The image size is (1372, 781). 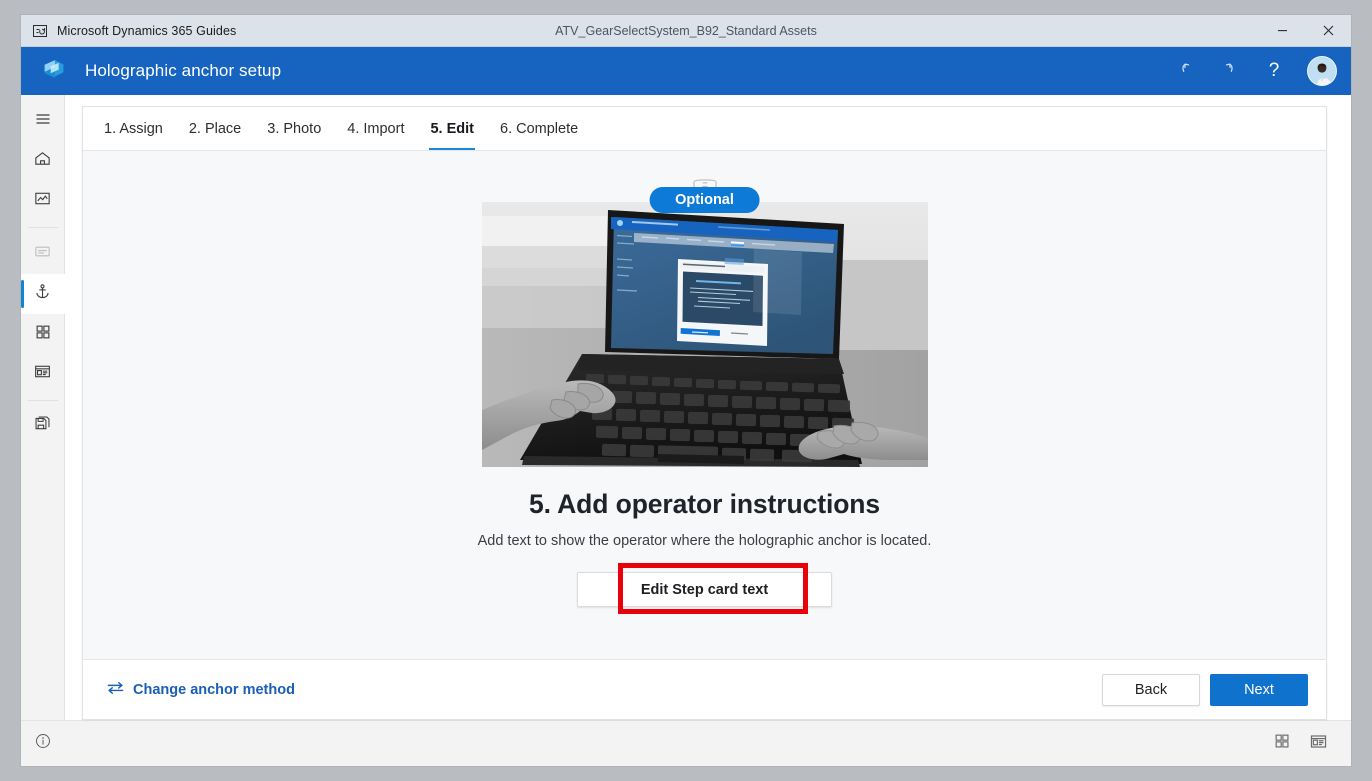 I want to click on swap-arrows-icon, so click(x=115, y=690).